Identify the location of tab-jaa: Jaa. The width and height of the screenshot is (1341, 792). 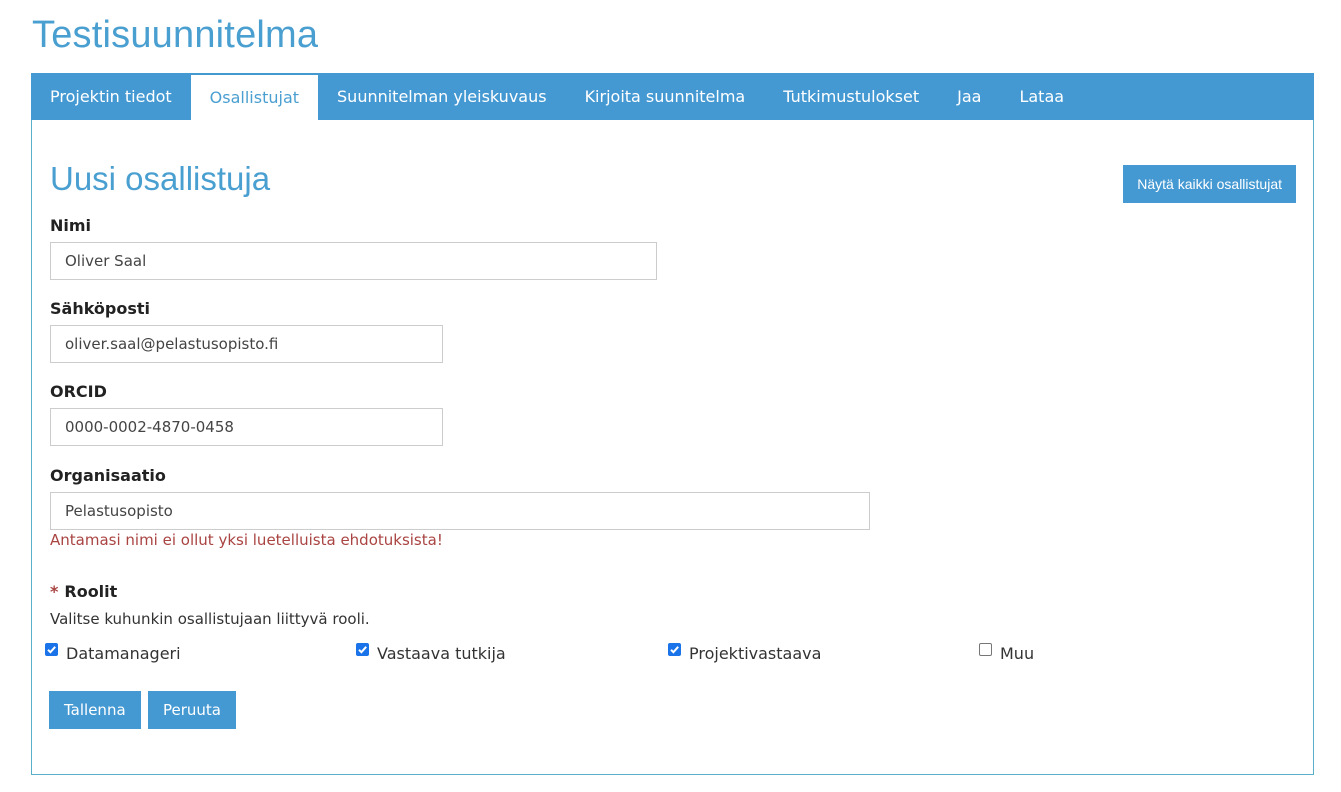
(969, 96).